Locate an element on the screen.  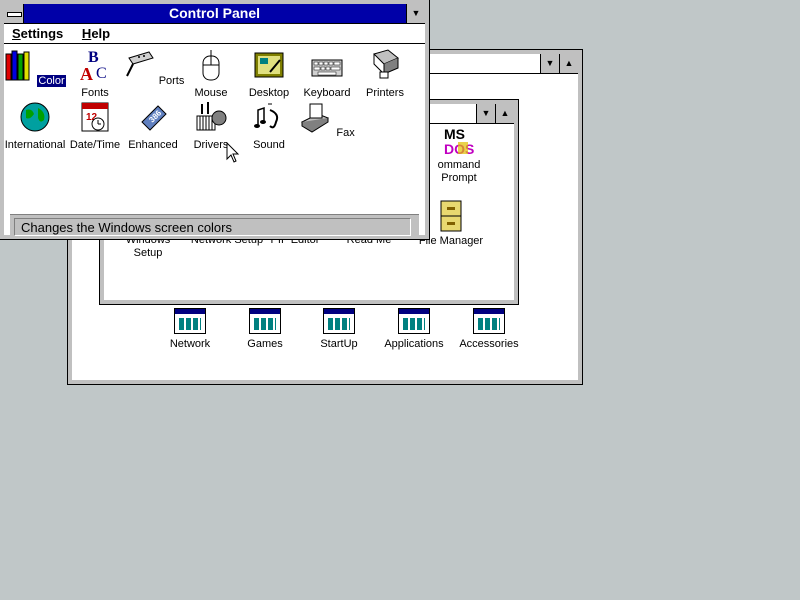
globe-icon is located at coordinates (35, 117).